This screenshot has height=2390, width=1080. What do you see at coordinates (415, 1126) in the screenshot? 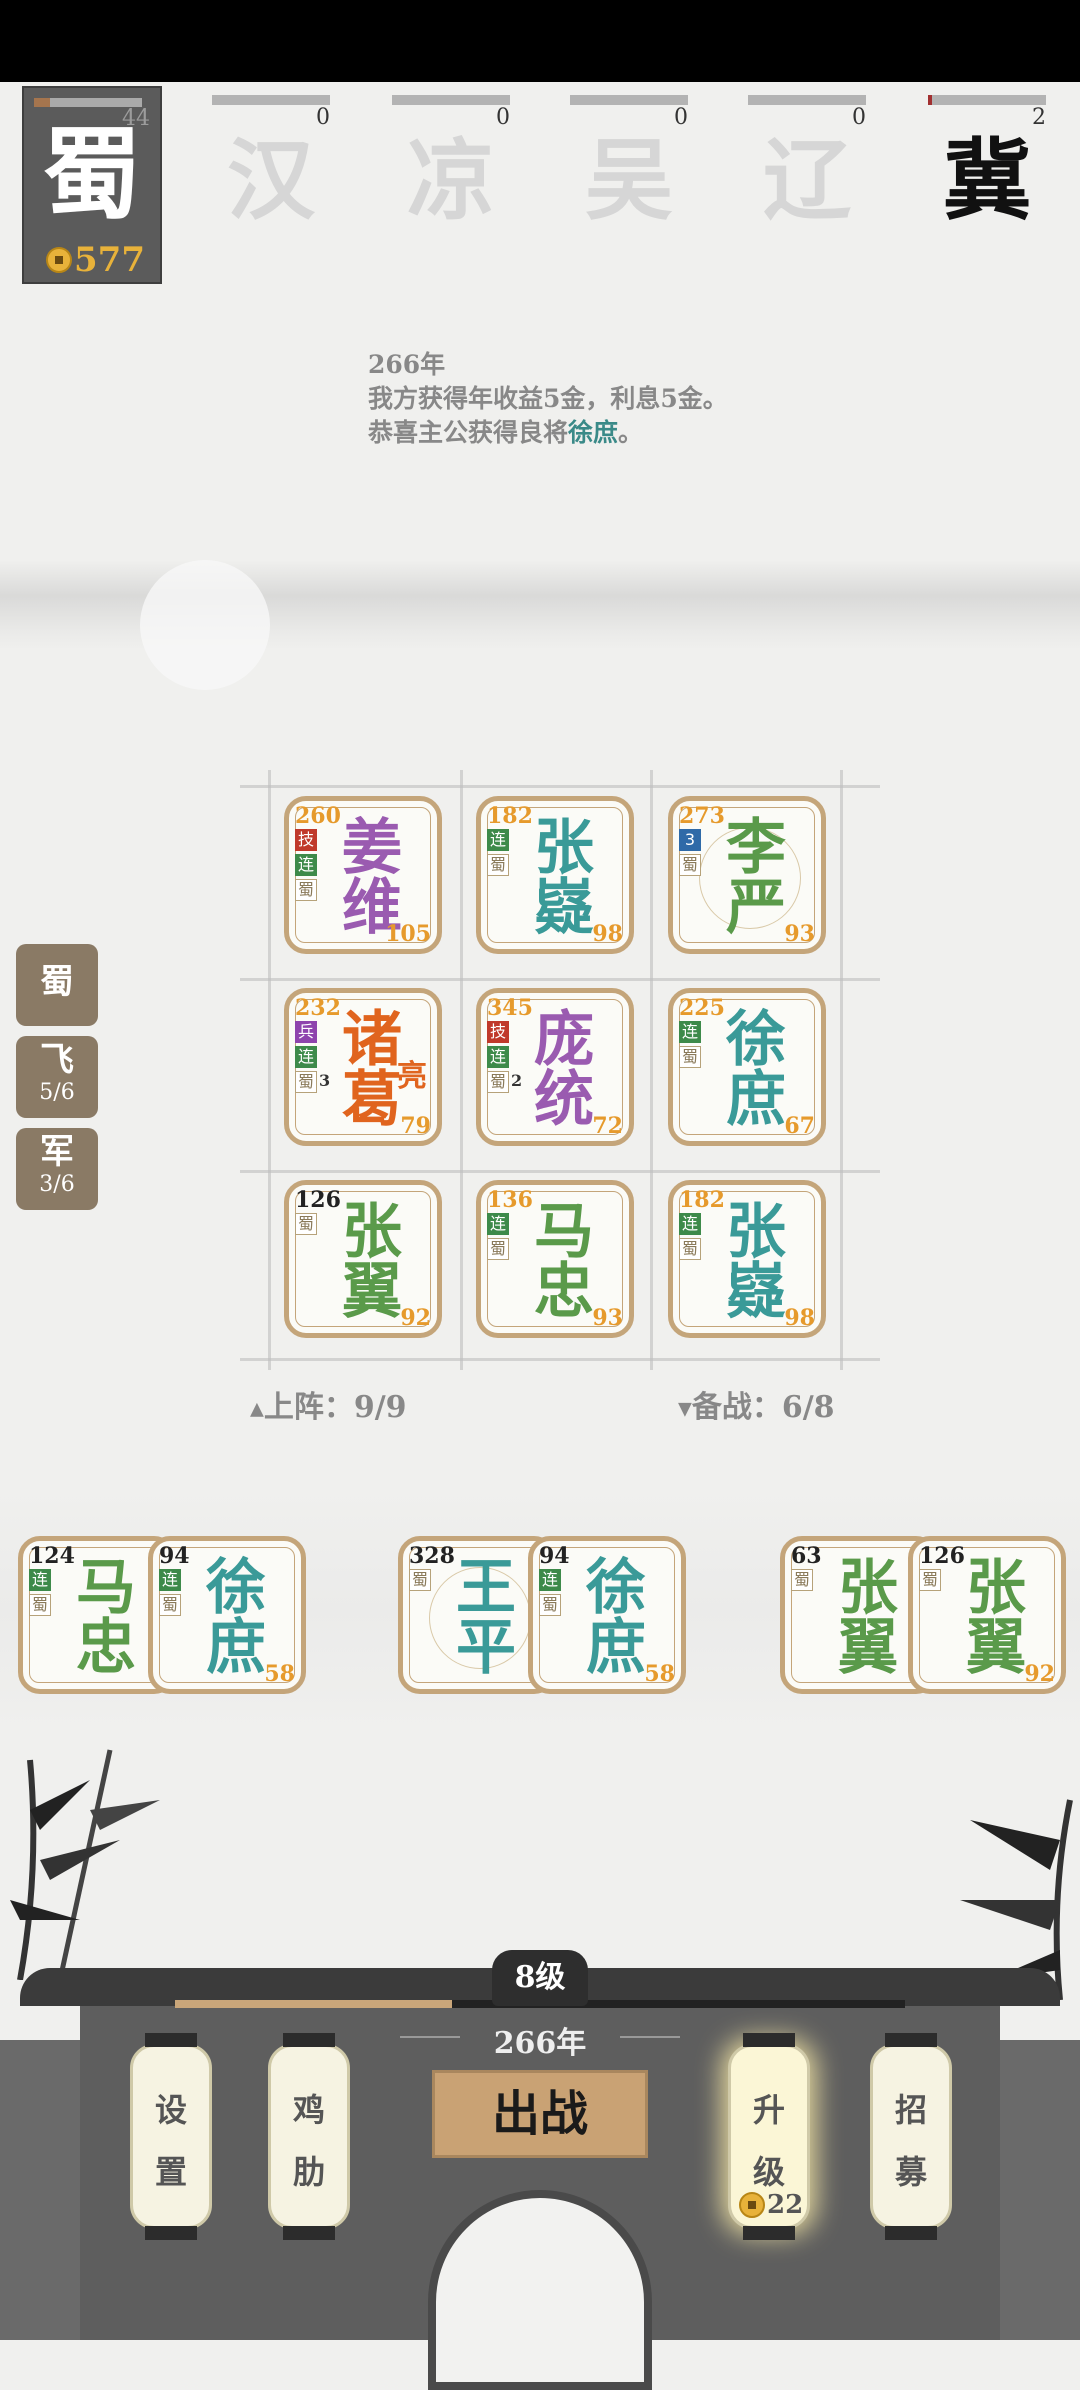
I see `general-level: 79` at bounding box center [415, 1126].